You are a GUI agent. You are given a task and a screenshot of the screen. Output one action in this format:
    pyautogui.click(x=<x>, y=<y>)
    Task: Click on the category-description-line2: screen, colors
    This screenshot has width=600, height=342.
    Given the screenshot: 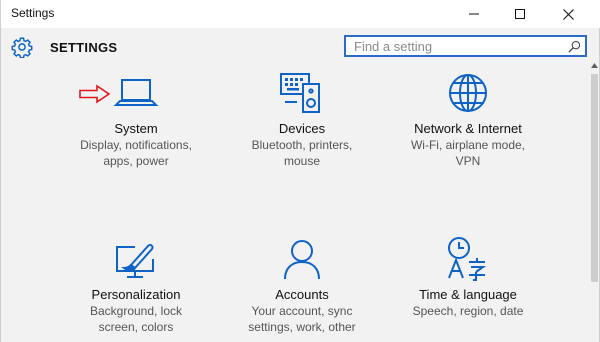 What is the action you would take?
    pyautogui.click(x=136, y=327)
    